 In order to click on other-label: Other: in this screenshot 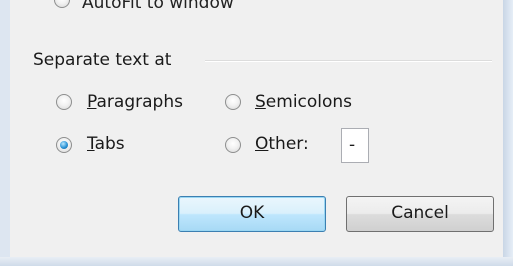, I will do `click(282, 144)`.